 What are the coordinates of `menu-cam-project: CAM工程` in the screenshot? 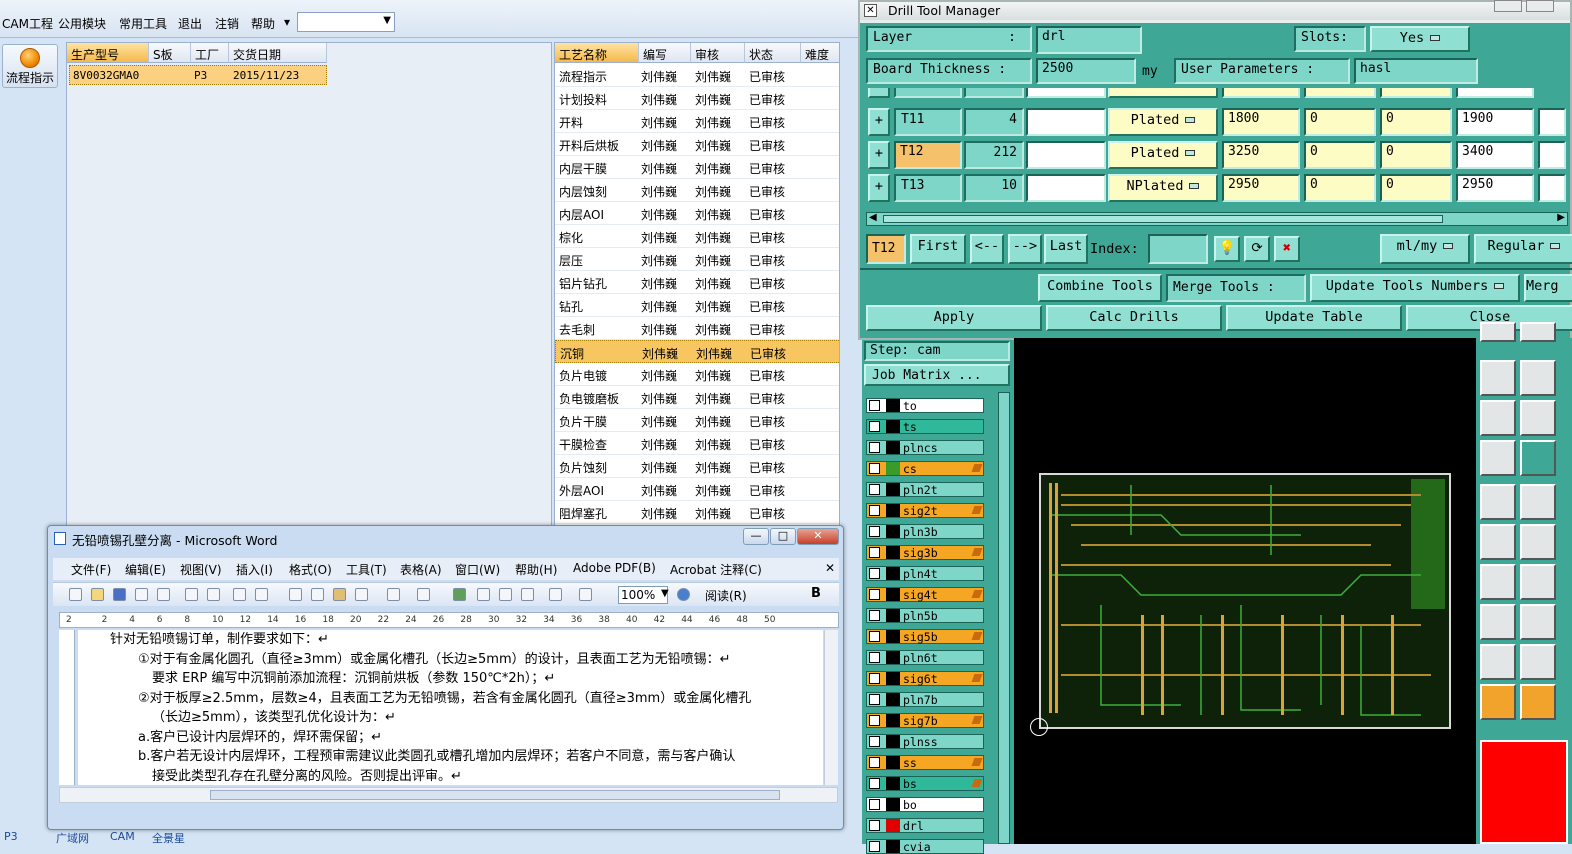 It's located at (27, 23).